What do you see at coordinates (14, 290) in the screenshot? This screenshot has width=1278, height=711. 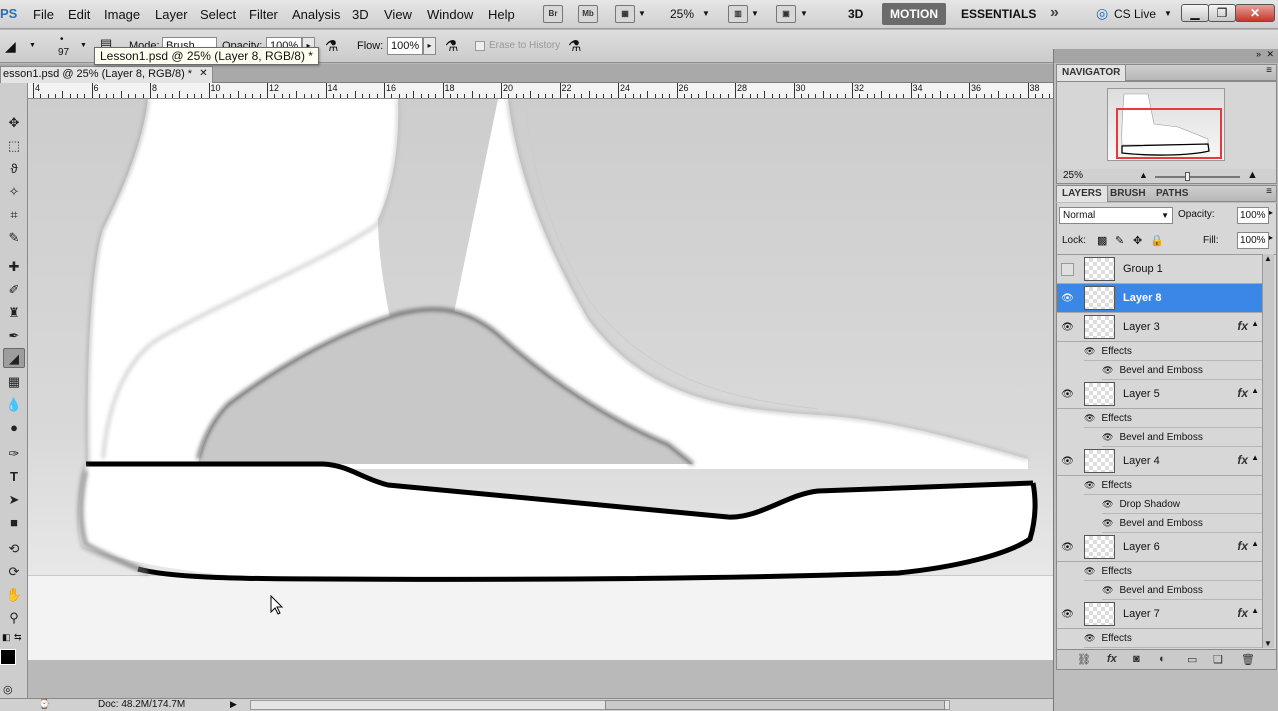 I see `brush-tool-icon: ✐` at bounding box center [14, 290].